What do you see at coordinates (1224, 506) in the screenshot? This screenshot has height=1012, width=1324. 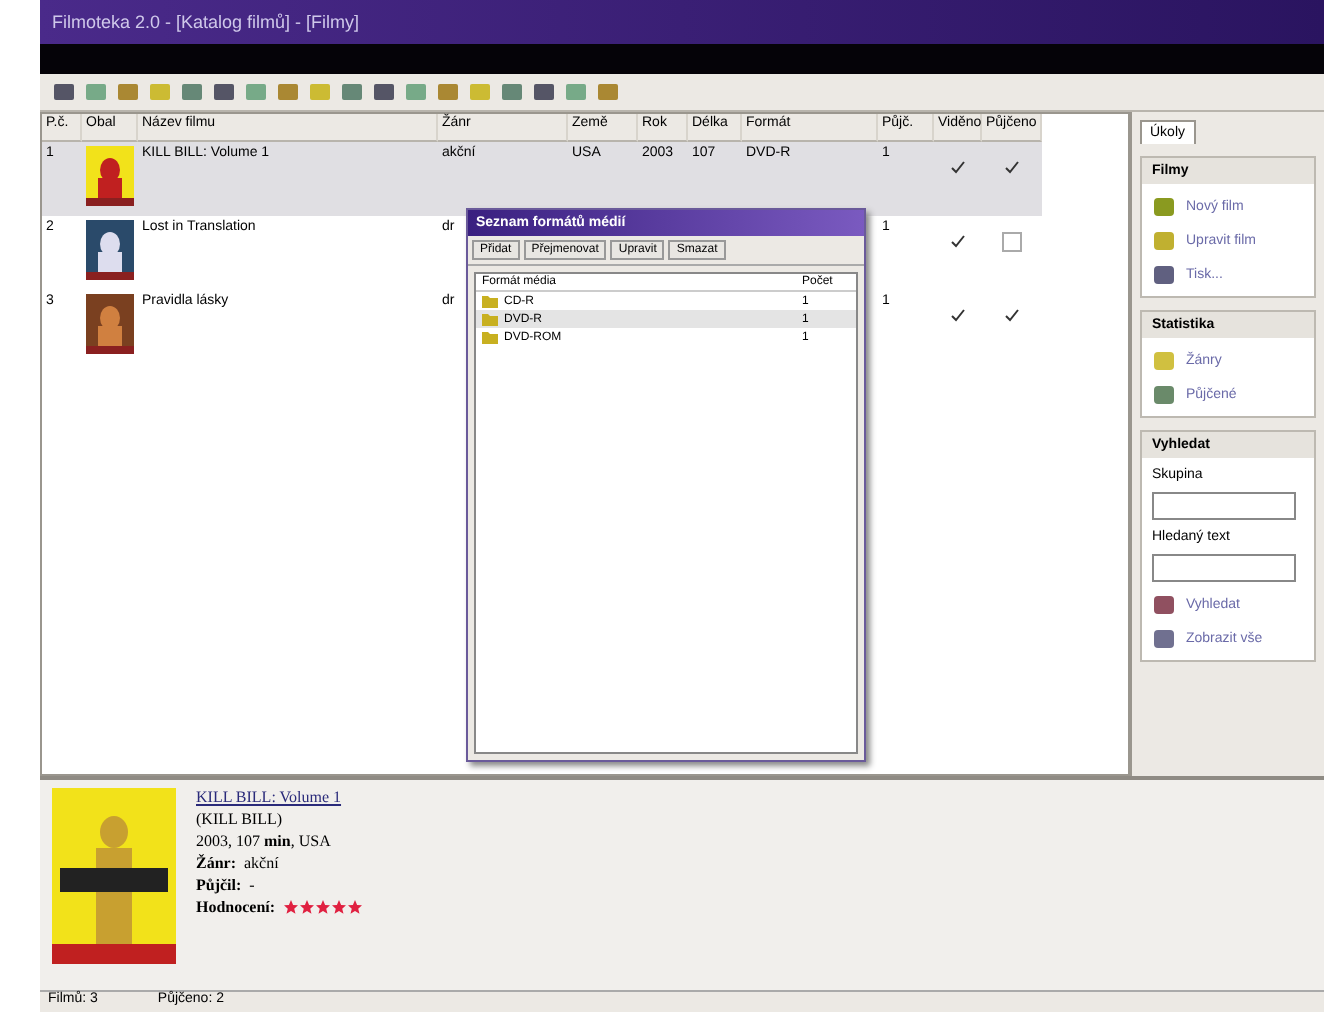 I see `group-dropdown` at bounding box center [1224, 506].